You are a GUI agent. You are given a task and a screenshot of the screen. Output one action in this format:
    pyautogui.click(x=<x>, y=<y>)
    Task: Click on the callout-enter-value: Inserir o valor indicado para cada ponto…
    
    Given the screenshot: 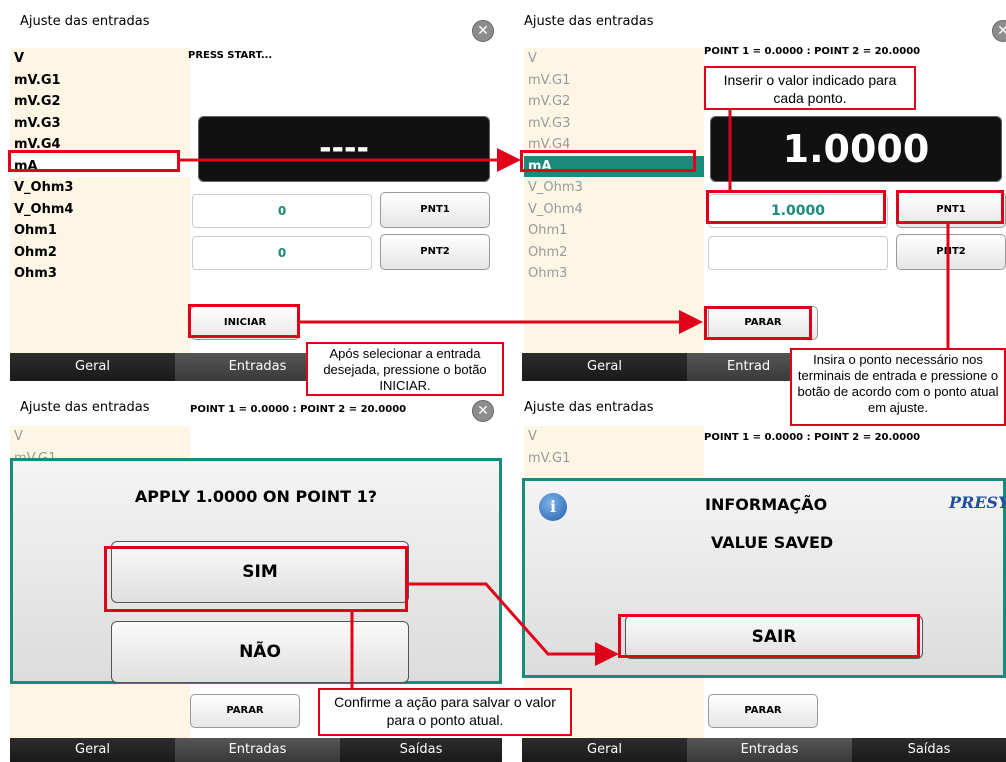 What is the action you would take?
    pyautogui.click(x=810, y=88)
    